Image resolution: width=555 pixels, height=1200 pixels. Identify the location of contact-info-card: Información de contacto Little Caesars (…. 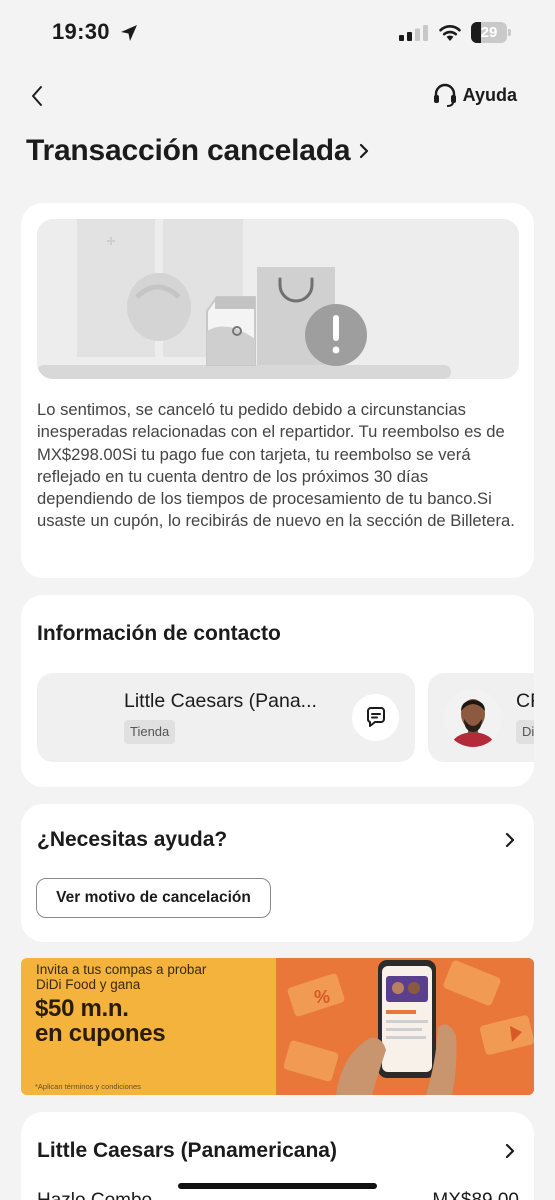
(277, 691).